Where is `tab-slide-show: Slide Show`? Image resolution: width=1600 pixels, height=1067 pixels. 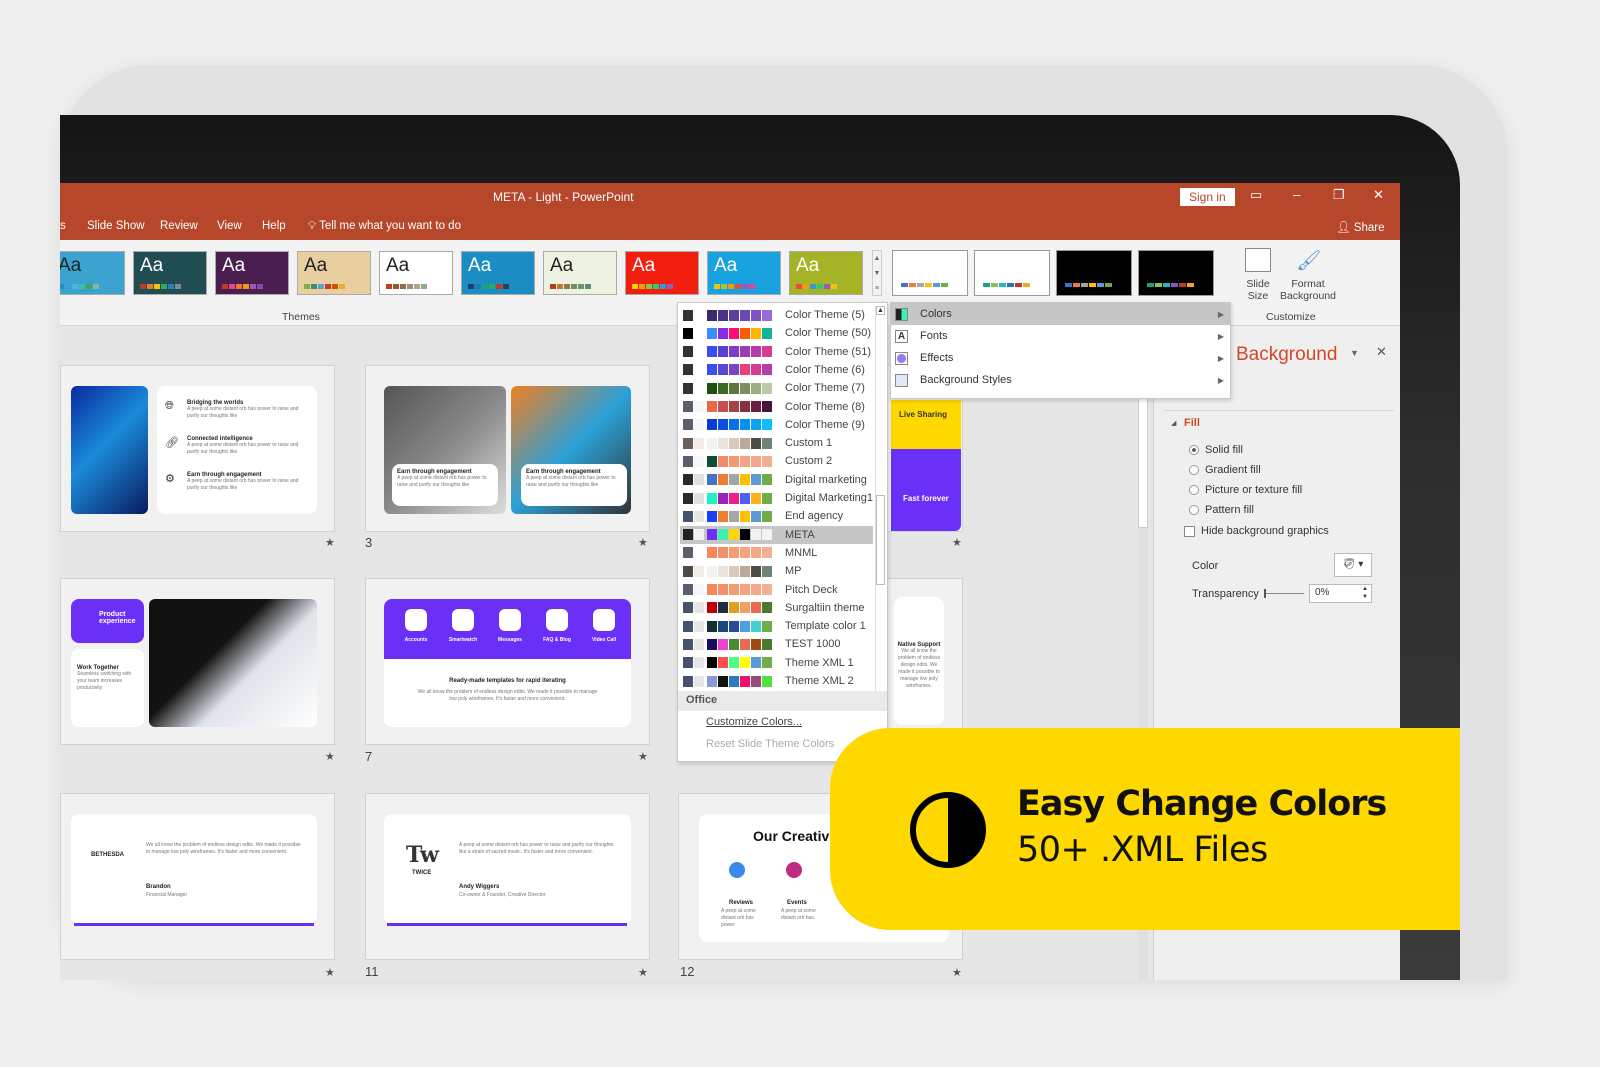
tab-slide-show: Slide Show is located at coordinates (116, 226).